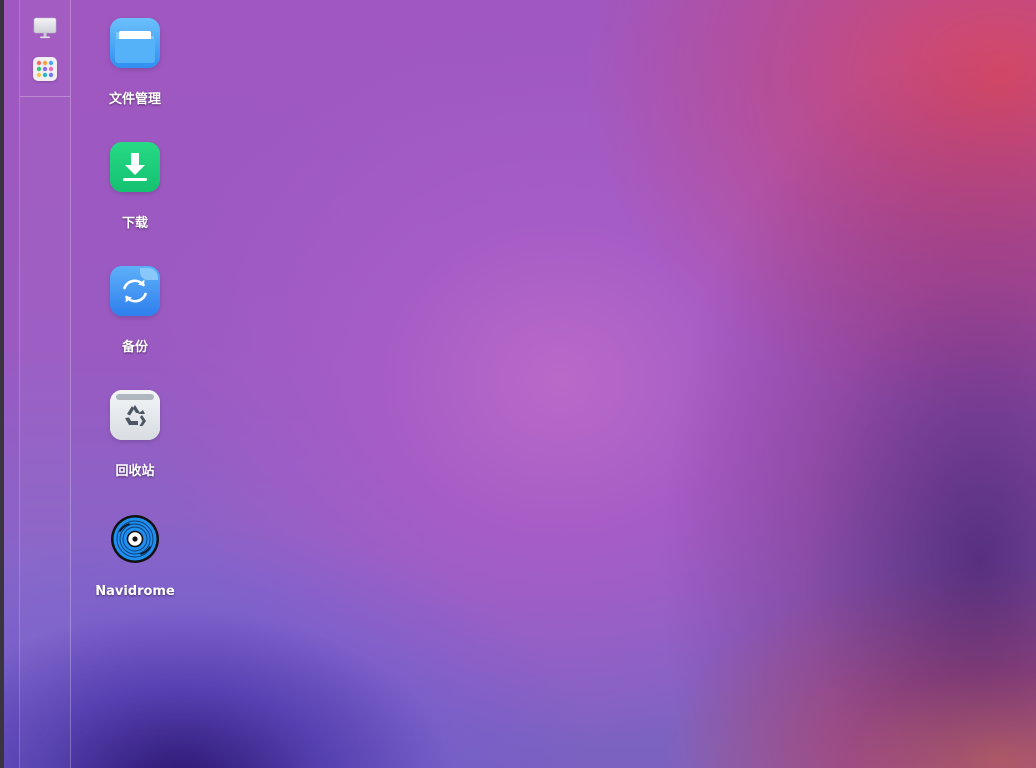 The height and width of the screenshot is (768, 1036). I want to click on side-dock, so click(45, 384).